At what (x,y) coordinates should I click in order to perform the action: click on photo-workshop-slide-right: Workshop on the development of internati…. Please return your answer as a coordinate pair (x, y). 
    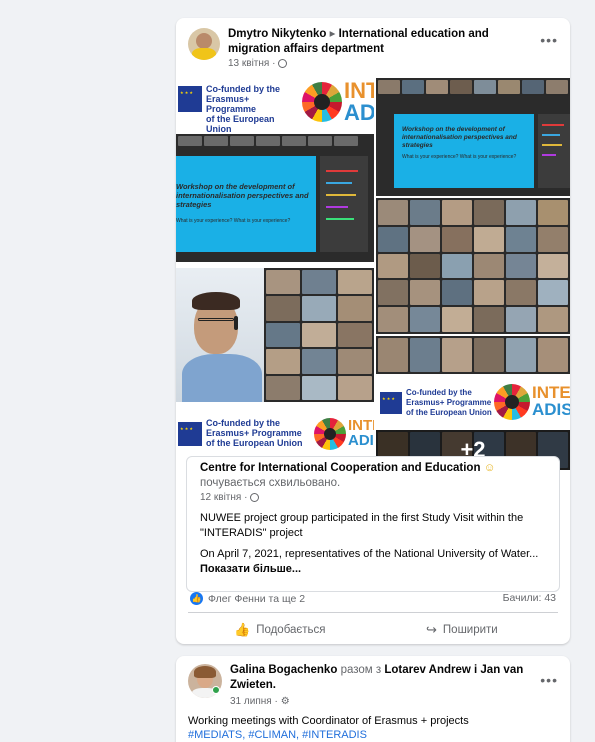
    Looking at the image, I should click on (473, 146).